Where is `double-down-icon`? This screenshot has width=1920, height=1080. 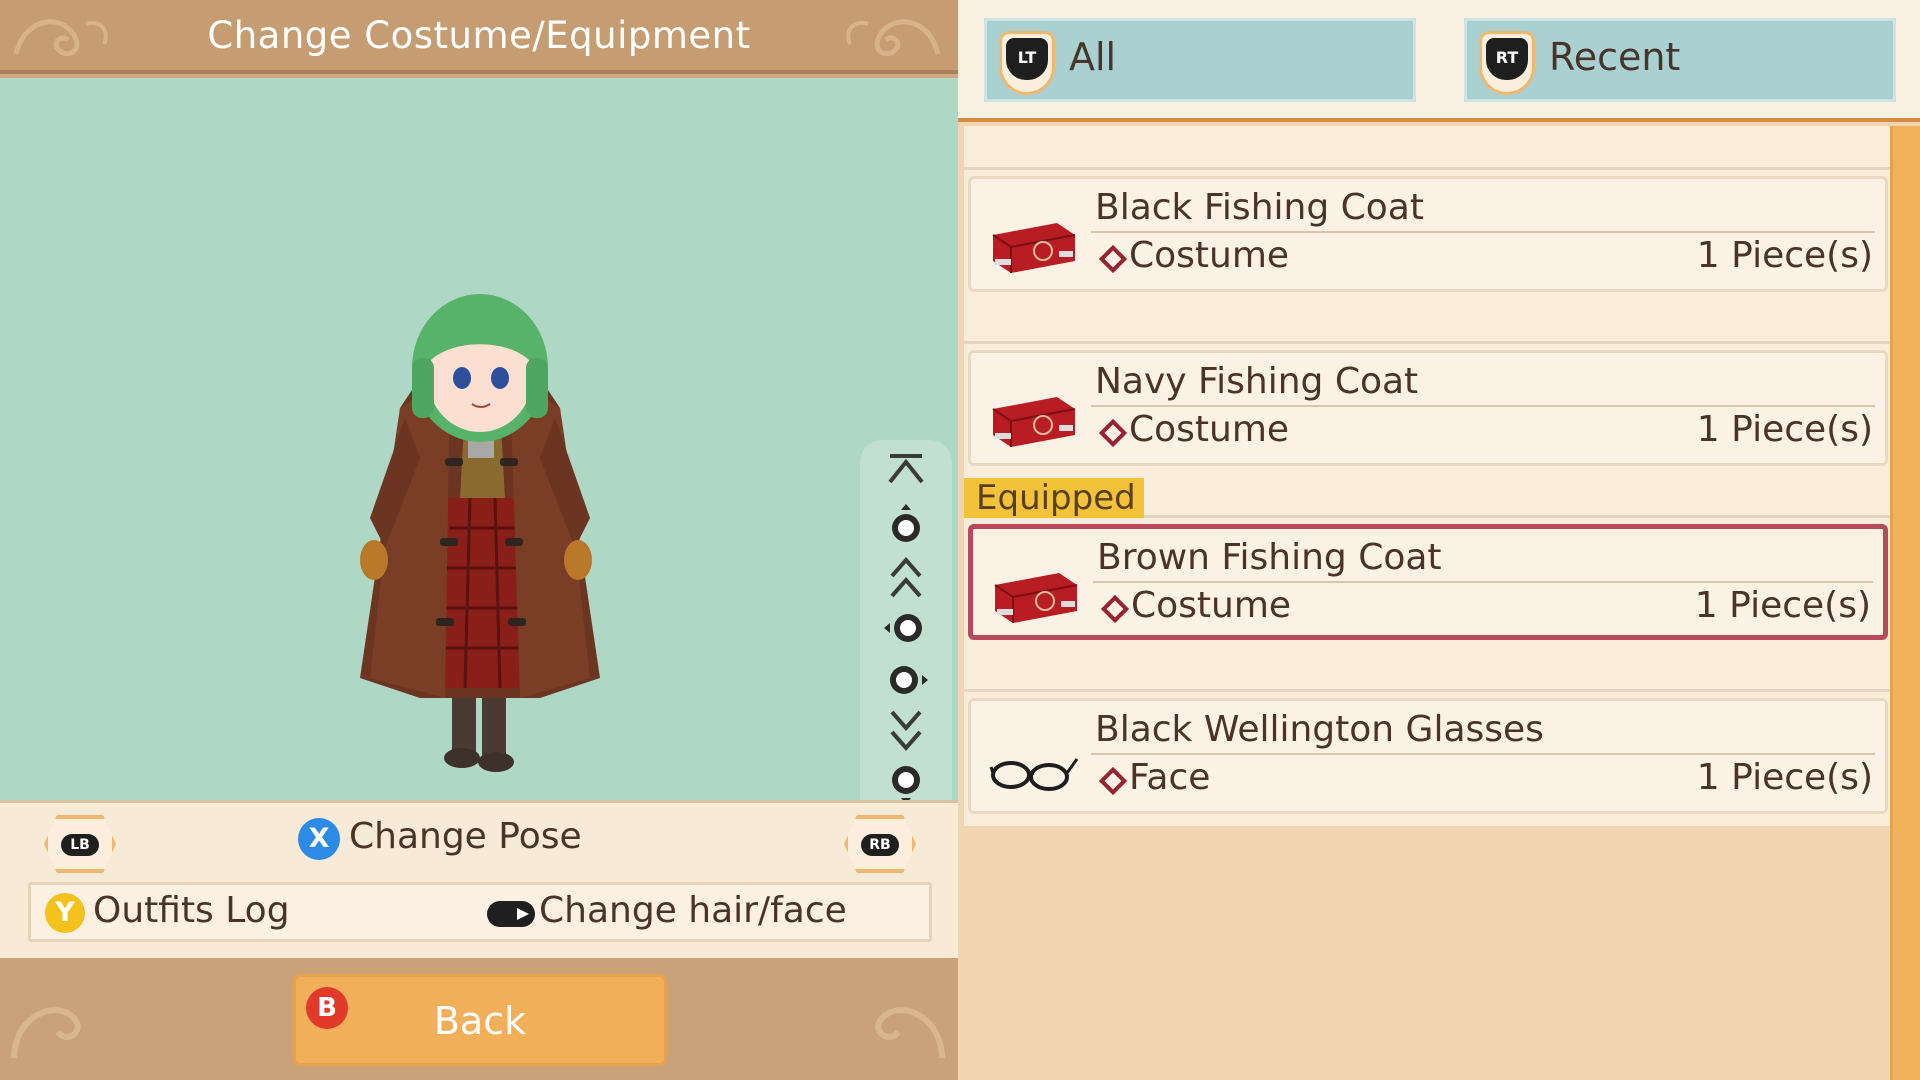
double-down-icon is located at coordinates (906, 730).